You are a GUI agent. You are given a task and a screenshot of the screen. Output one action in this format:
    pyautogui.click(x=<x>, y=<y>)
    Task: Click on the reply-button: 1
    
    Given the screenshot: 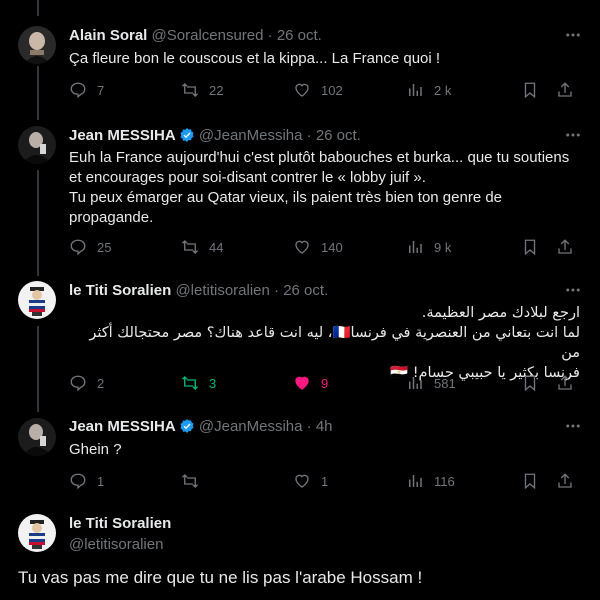 What is the action you would take?
    pyautogui.click(x=86, y=481)
    